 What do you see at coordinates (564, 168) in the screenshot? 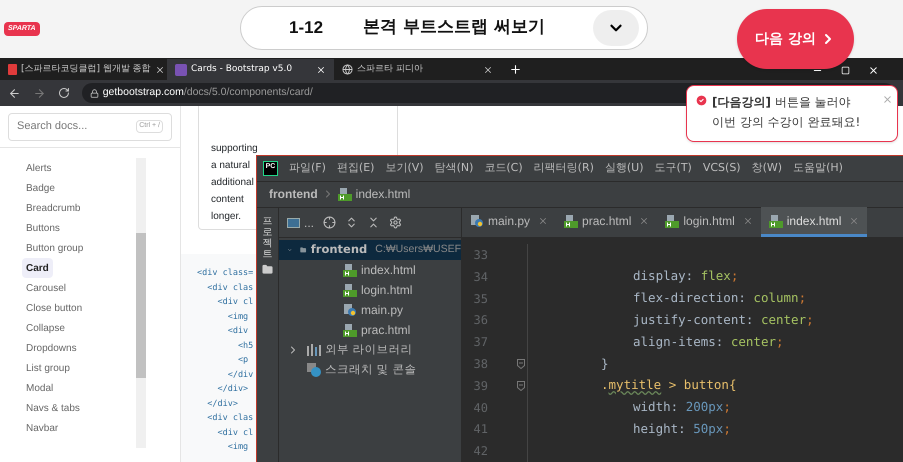
I see `menu-item: 리팩터링(R)` at bounding box center [564, 168].